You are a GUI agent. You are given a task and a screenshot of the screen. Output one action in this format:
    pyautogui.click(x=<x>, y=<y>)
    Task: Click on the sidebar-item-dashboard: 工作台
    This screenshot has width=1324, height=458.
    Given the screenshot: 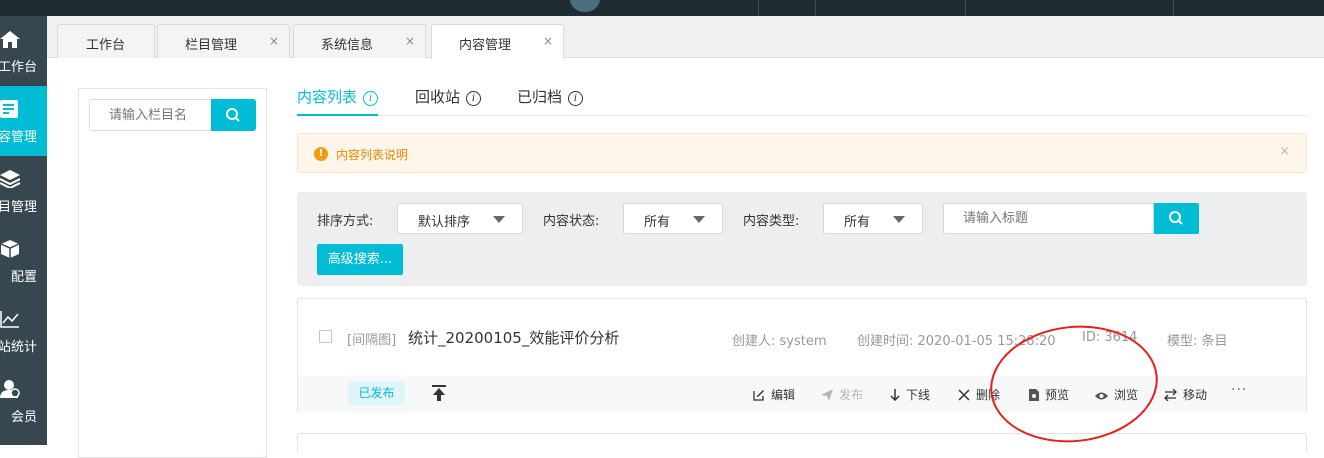 What is the action you would take?
    pyautogui.click(x=23, y=51)
    